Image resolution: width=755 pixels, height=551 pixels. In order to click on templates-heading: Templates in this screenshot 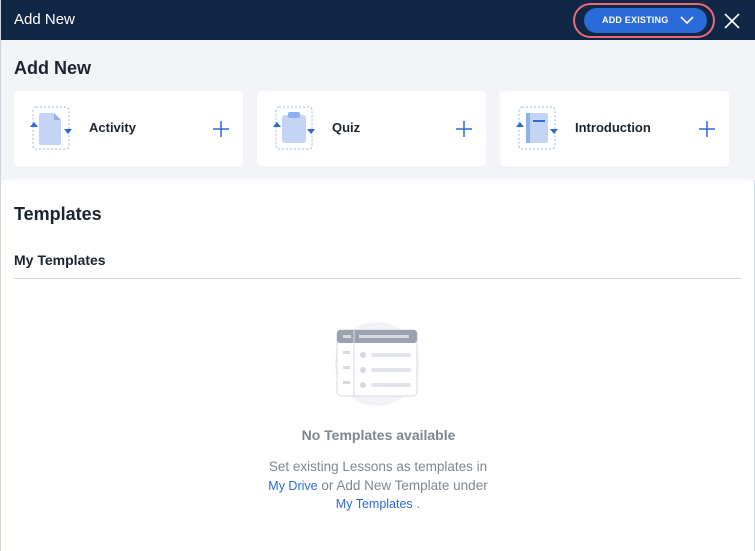, I will do `click(58, 214)`.